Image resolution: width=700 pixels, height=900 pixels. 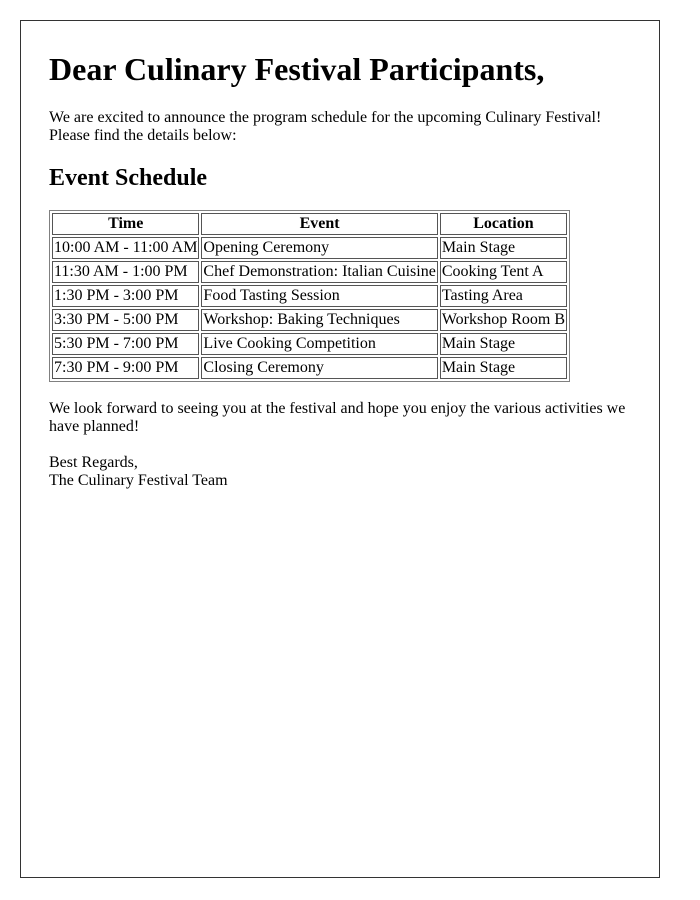 What do you see at coordinates (128, 178) in the screenshot?
I see `schedule-heading: Event Schedule` at bounding box center [128, 178].